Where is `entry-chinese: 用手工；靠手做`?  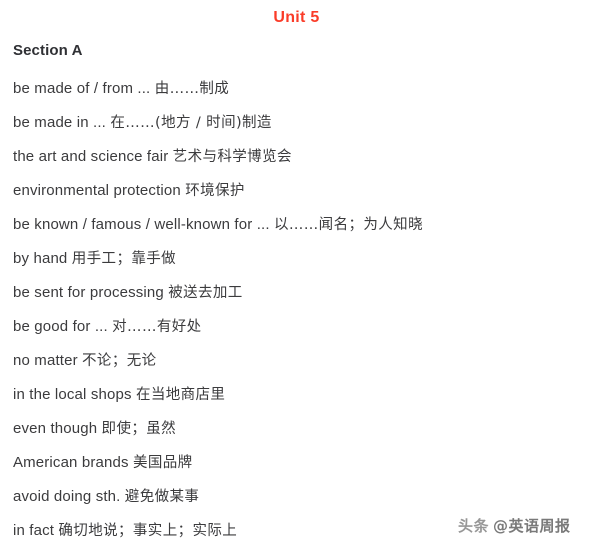 entry-chinese: 用手工；靠手做 is located at coordinates (124, 259).